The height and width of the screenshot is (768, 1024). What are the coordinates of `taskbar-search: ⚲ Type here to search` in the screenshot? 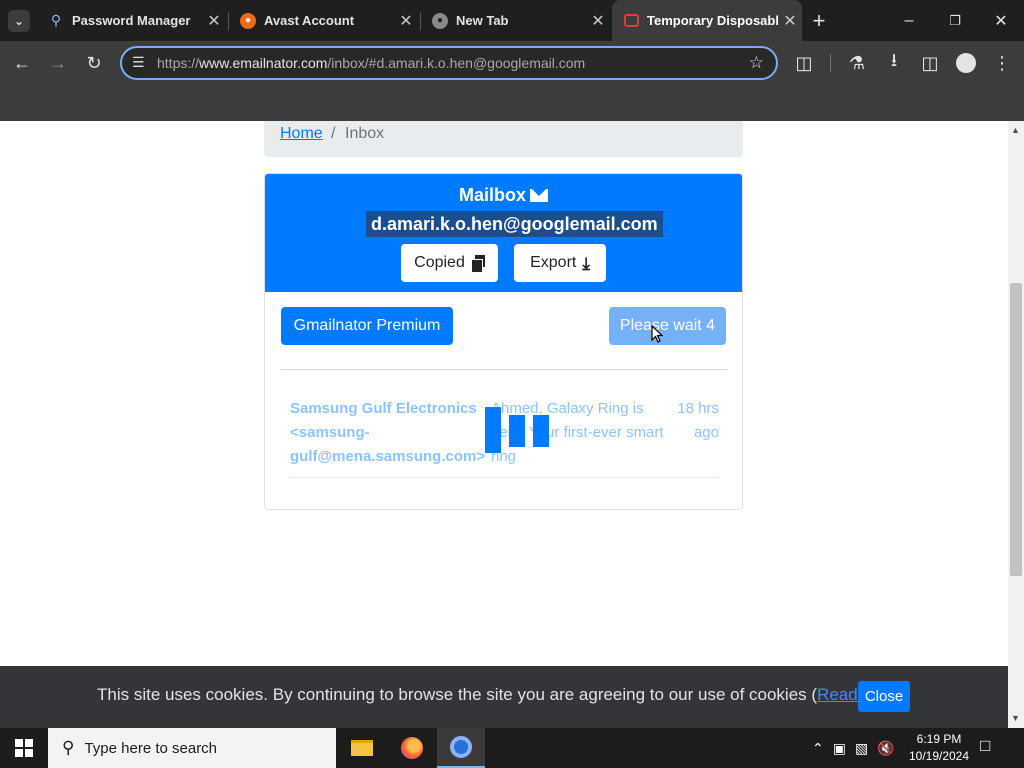 It's located at (192, 748).